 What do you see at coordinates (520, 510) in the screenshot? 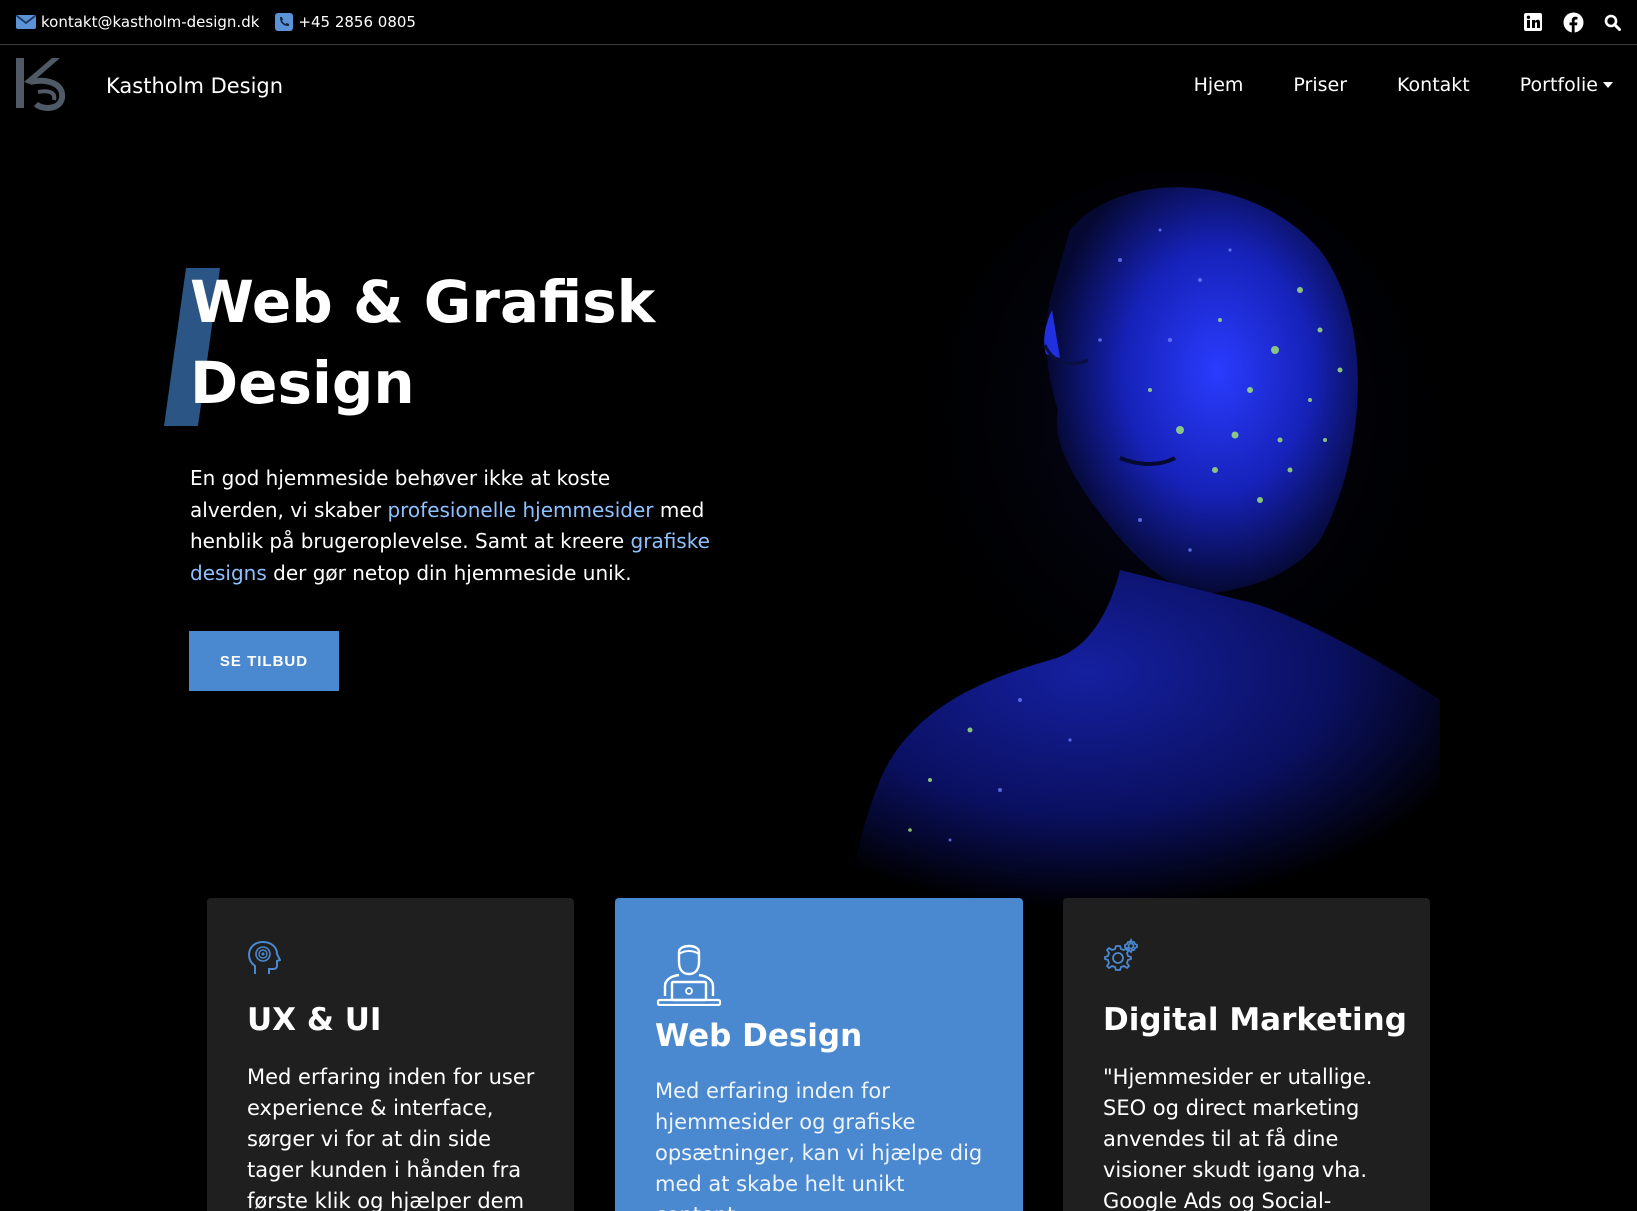
I see `link-professional-websites: profesionelle hjemmesider` at bounding box center [520, 510].